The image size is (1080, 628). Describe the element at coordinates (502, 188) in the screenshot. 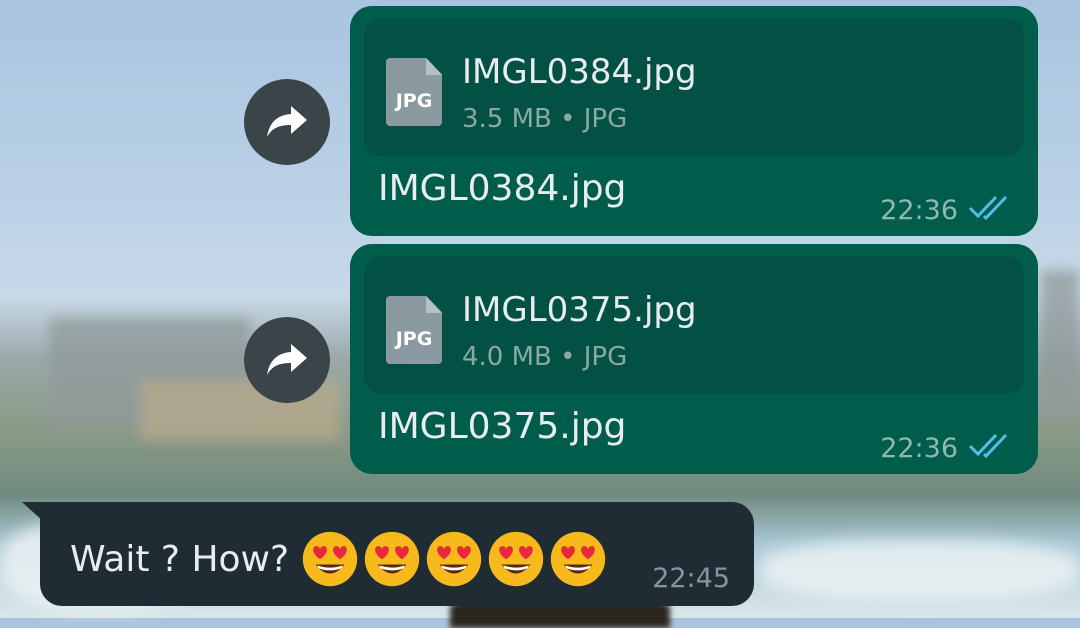

I see `message-caption: IMGL0384.jpg` at that location.